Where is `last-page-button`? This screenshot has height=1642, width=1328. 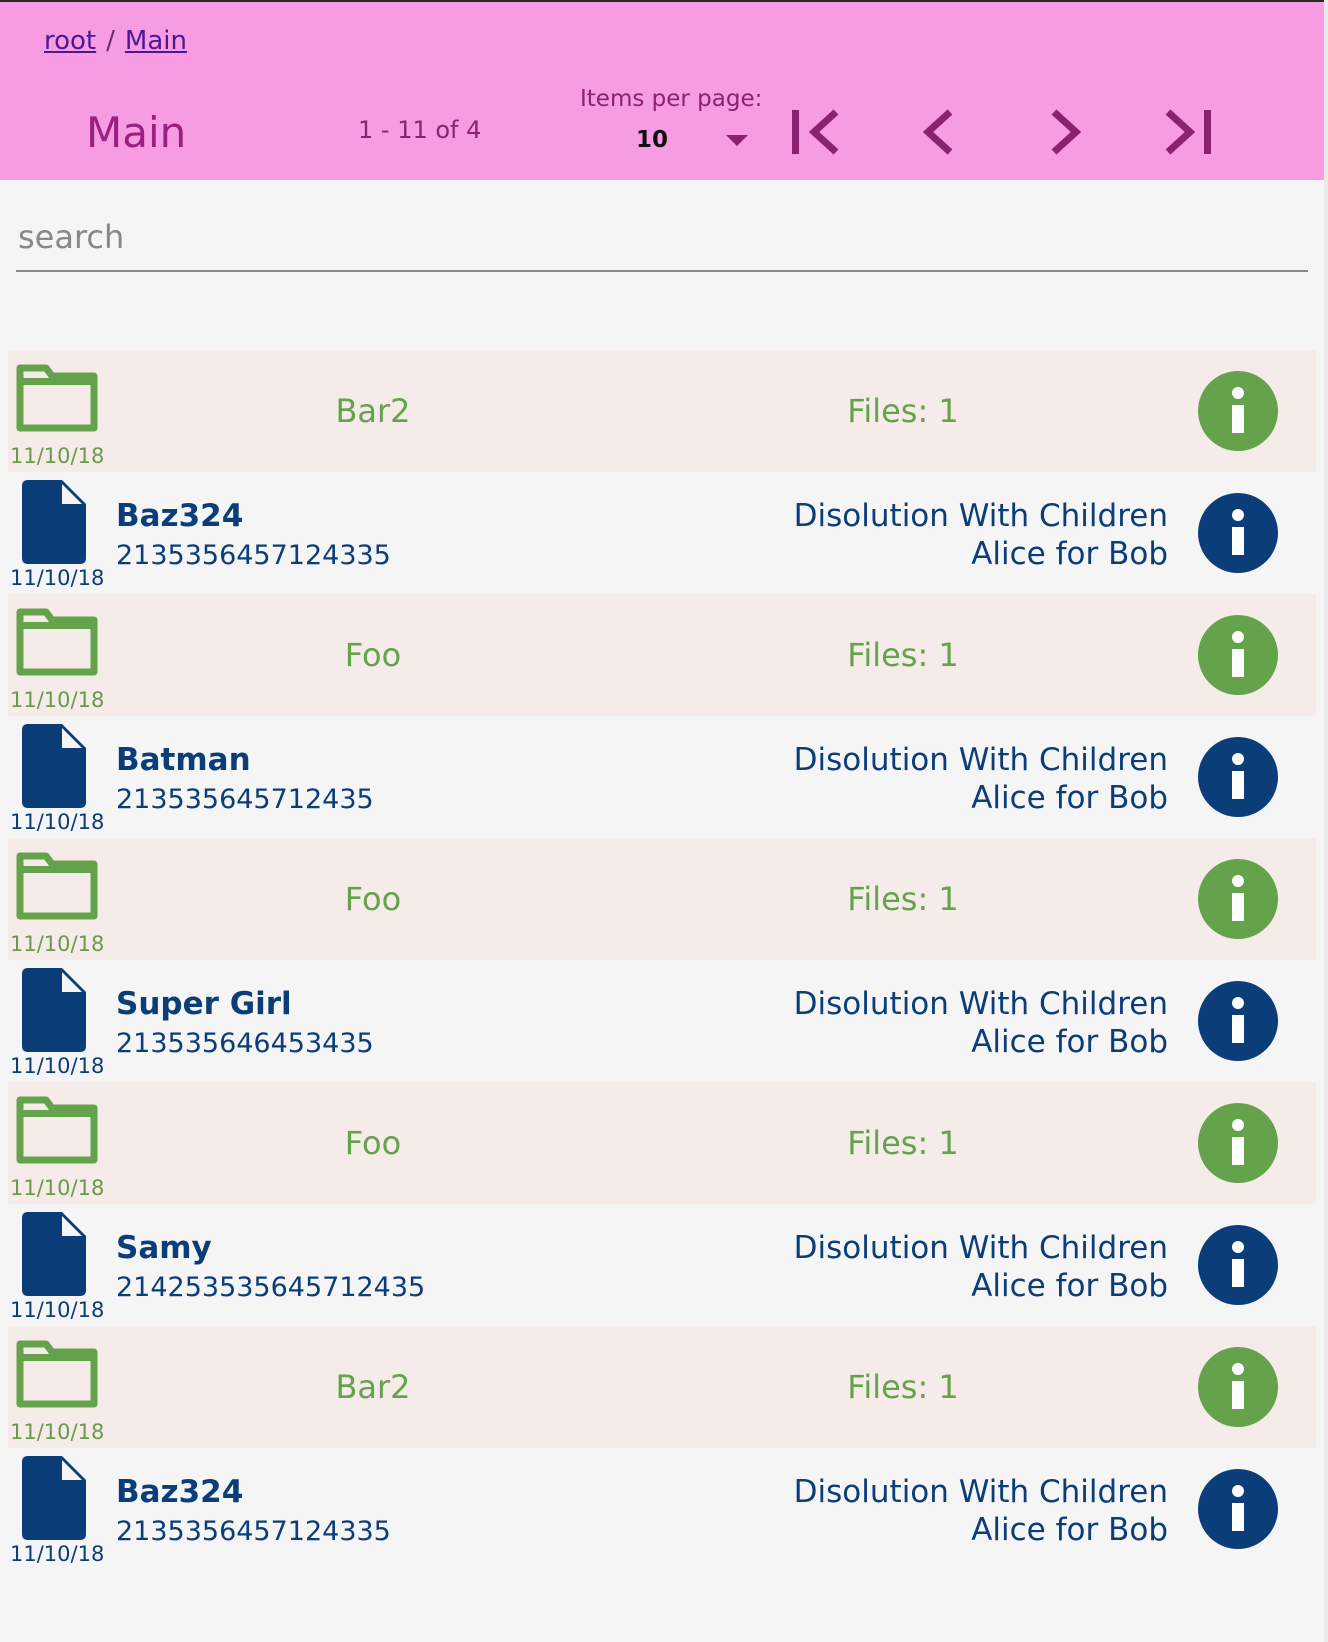
last-page-button is located at coordinates (1188, 134).